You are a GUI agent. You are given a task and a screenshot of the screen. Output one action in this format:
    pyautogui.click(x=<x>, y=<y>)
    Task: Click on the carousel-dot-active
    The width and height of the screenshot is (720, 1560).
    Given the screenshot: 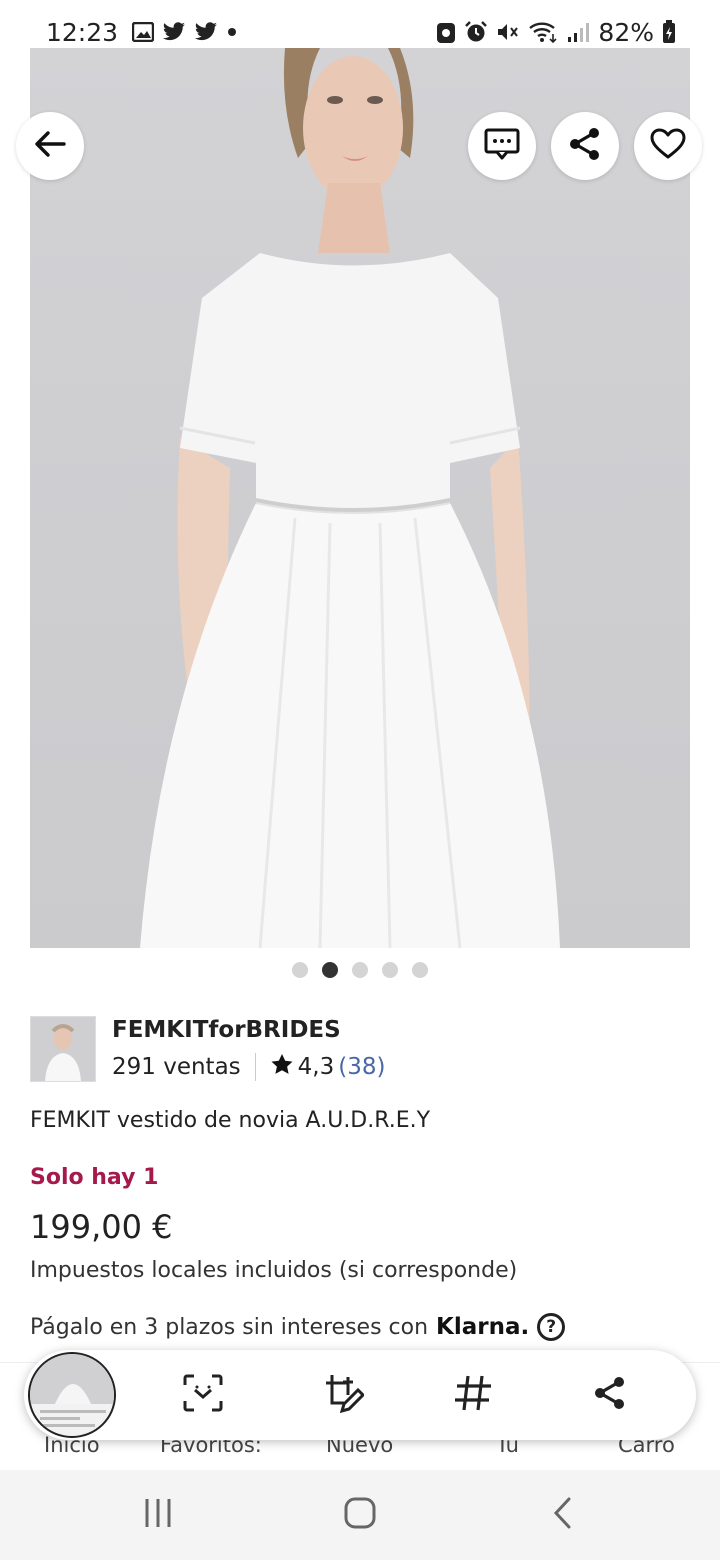 What is the action you would take?
    pyautogui.click(x=330, y=970)
    